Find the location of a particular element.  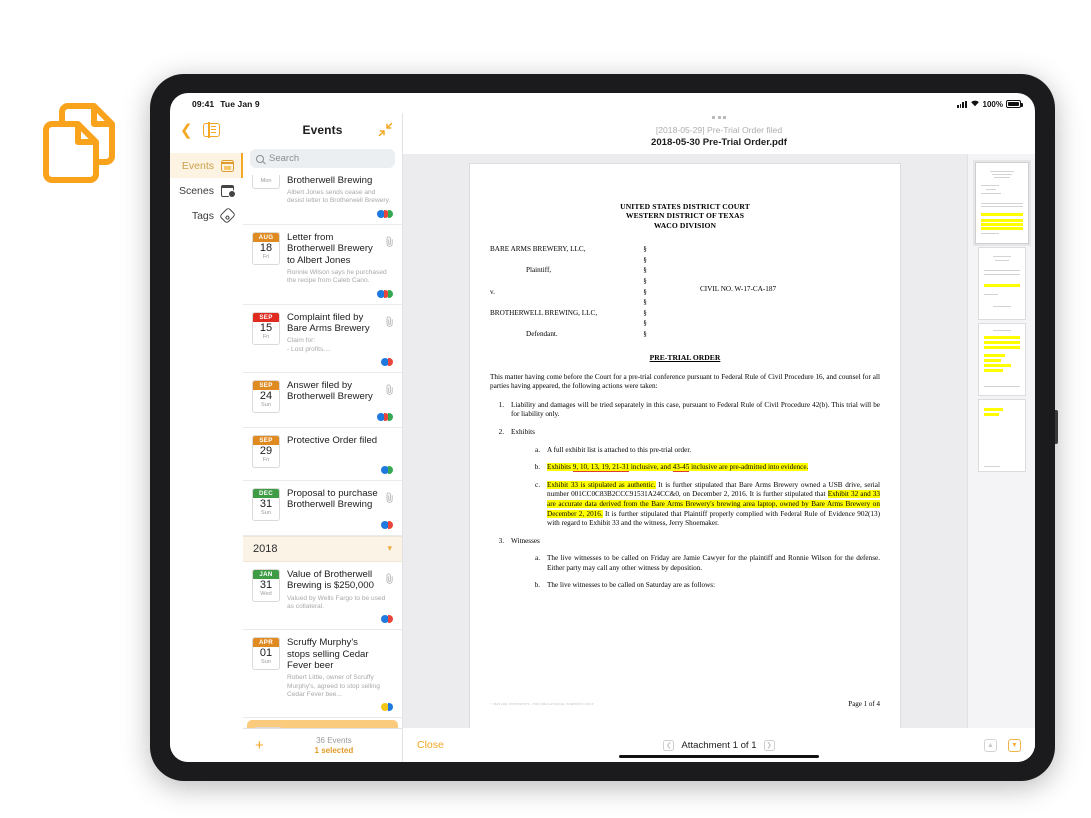

document-event-label: [2018-05-29] Pre-Trial Order filed is located at coordinates (719, 130).